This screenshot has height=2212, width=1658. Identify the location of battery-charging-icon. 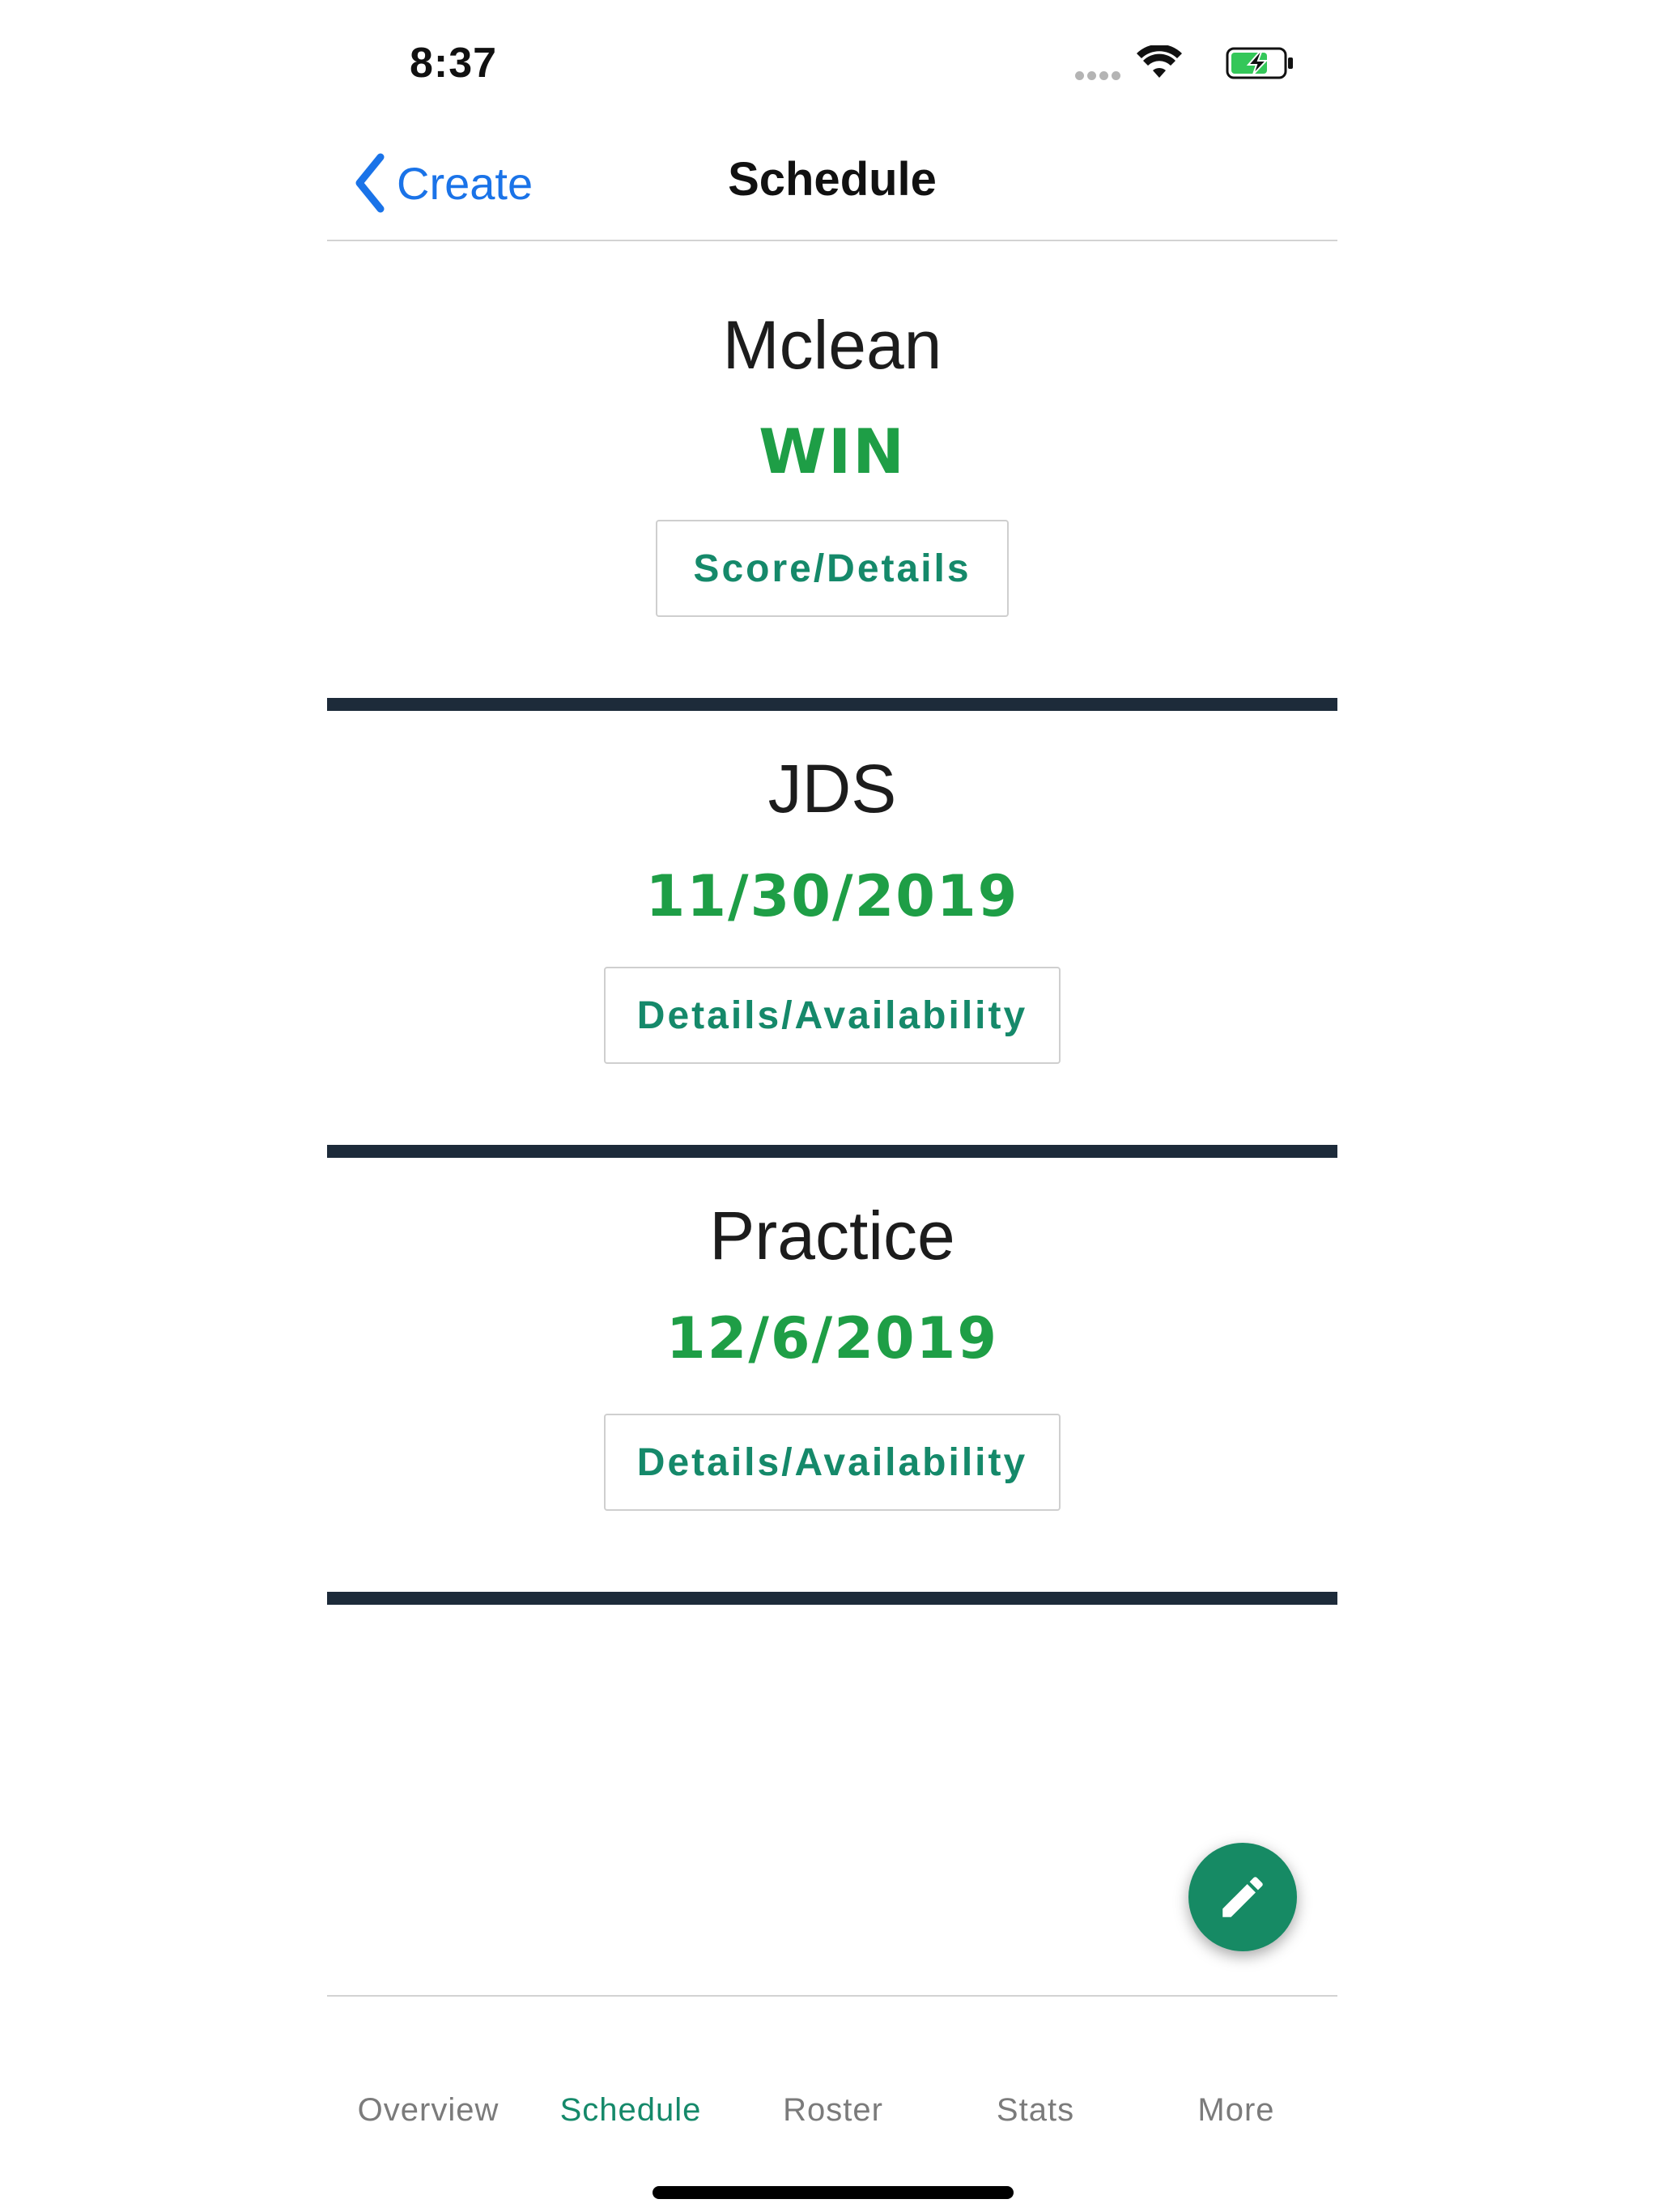
(1259, 63).